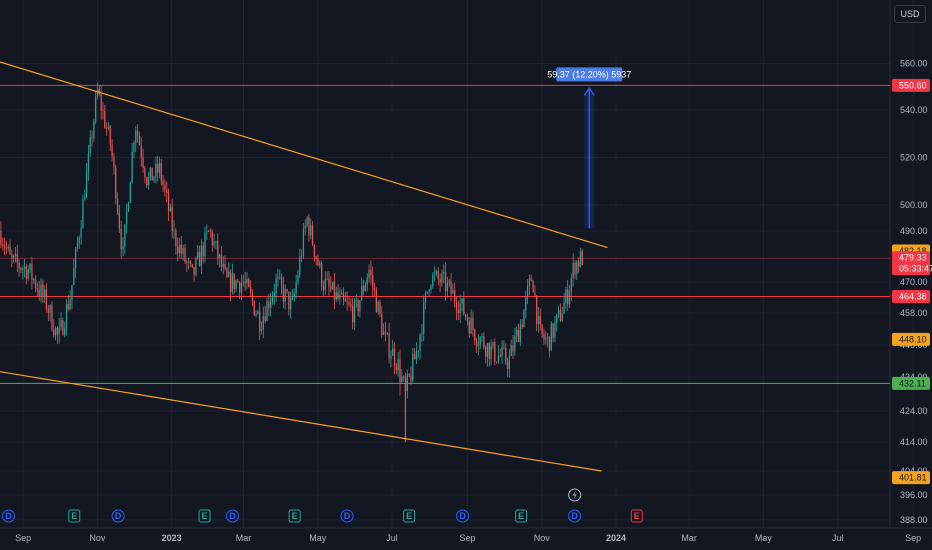 The image size is (932, 550). I want to click on price-tag-label: 448.10, so click(913, 339).